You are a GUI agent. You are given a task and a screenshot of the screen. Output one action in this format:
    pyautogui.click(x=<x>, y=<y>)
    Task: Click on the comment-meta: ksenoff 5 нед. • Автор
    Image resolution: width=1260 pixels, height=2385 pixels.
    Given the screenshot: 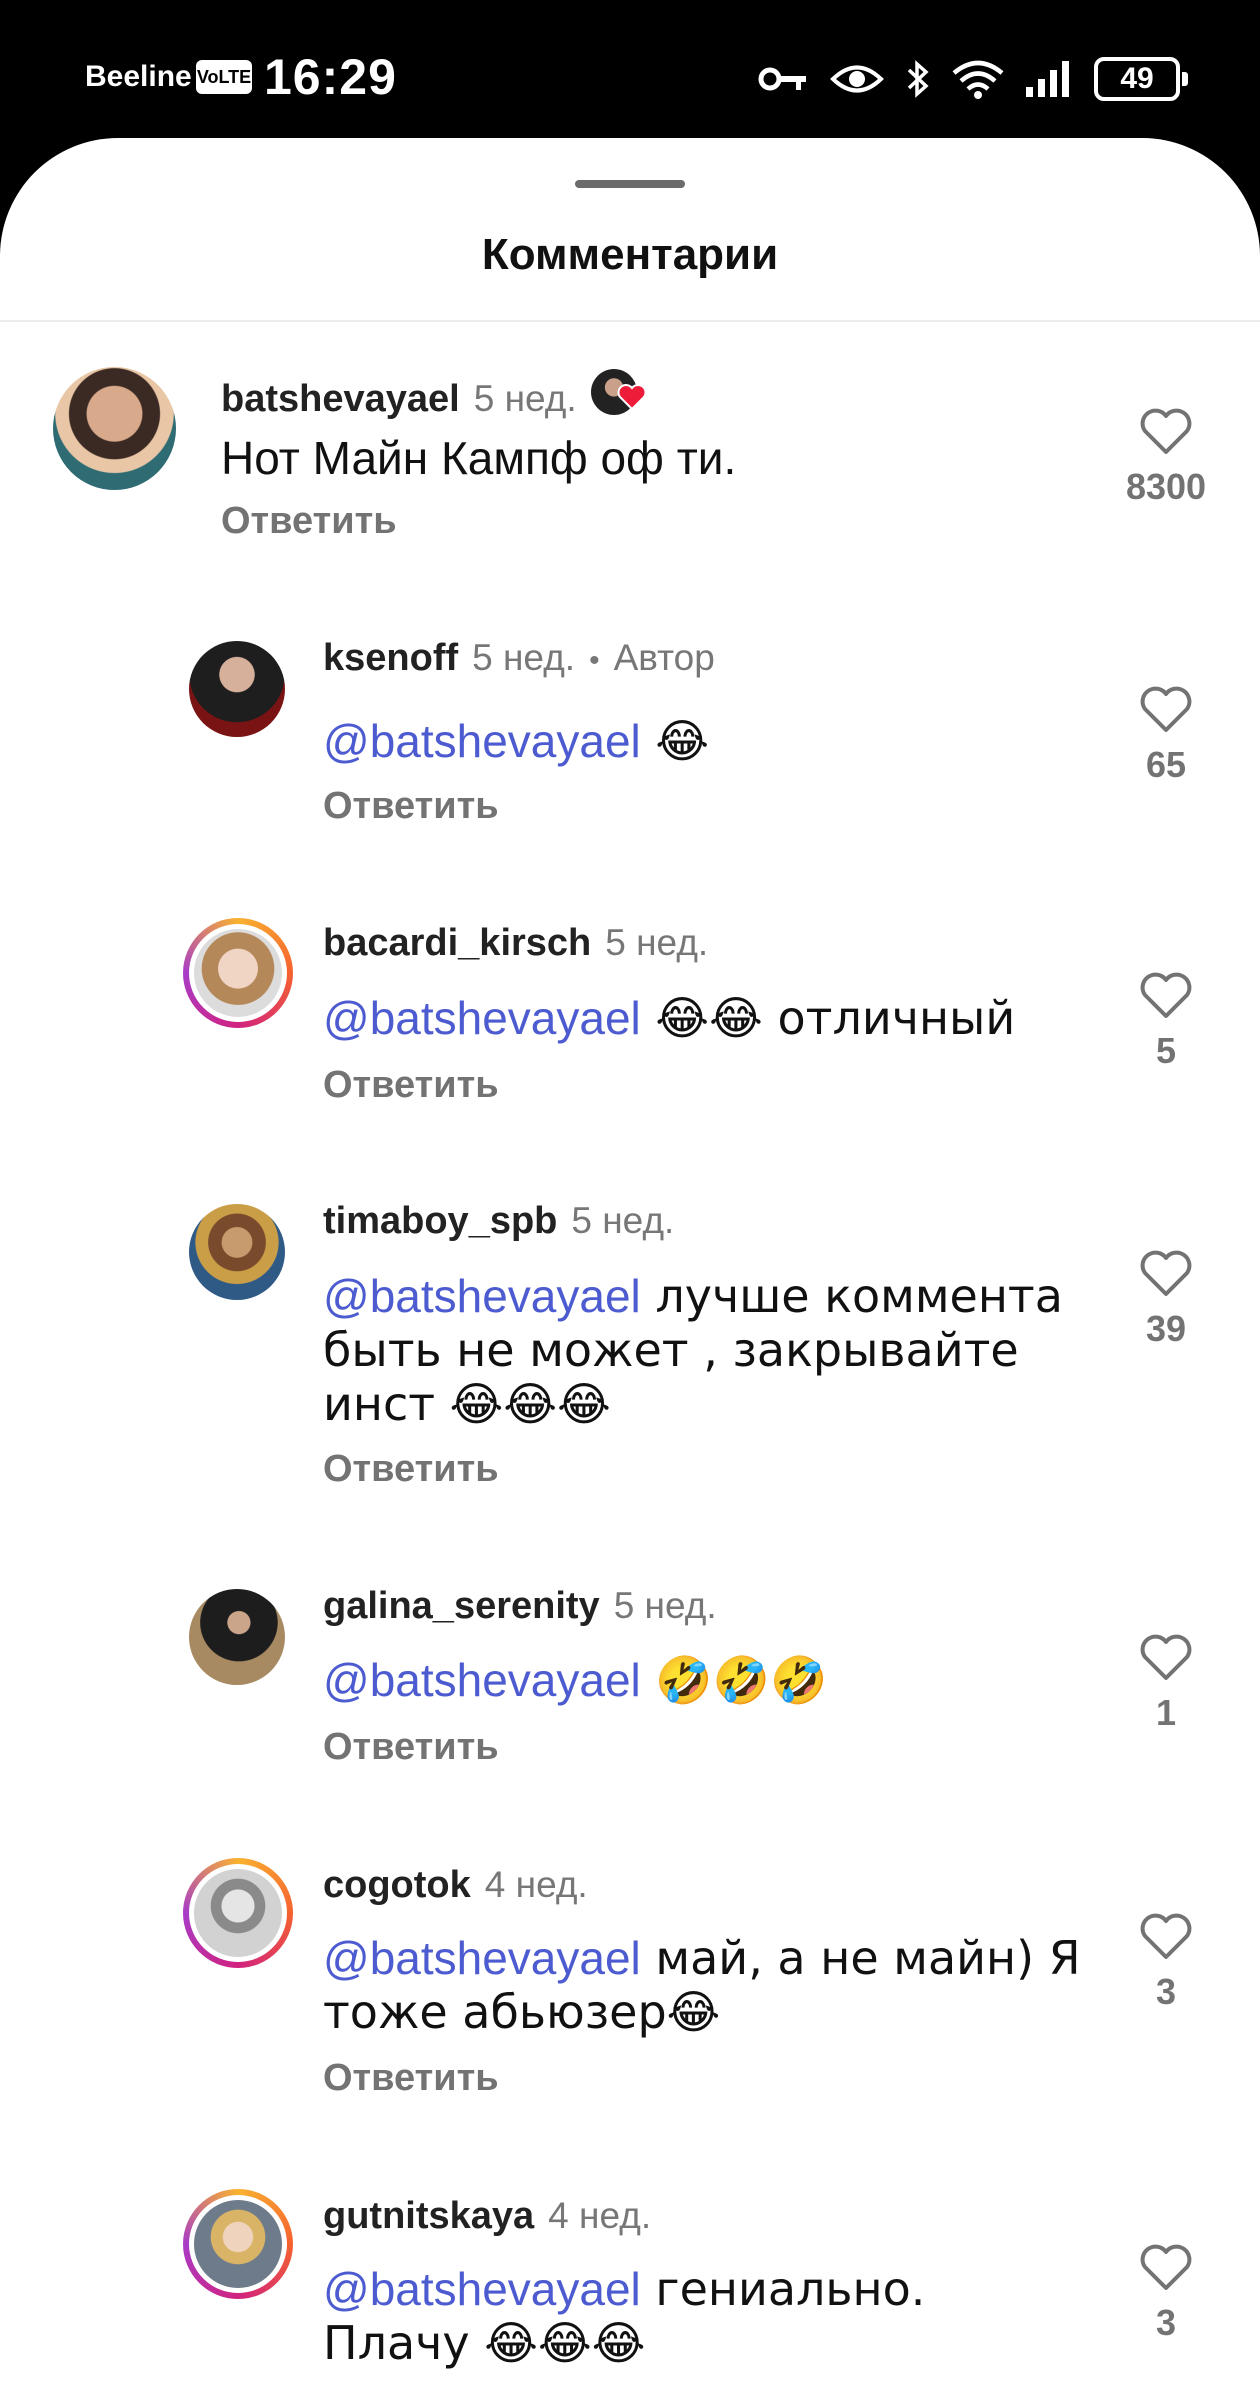 What is the action you would take?
    pyautogui.click(x=519, y=658)
    